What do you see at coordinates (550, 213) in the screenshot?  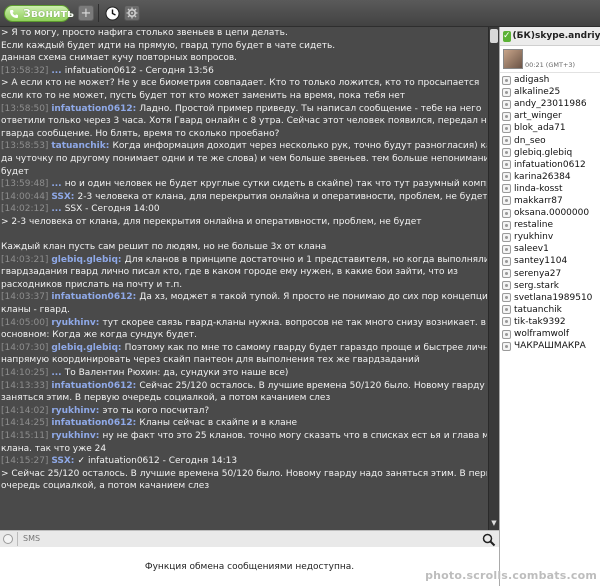 I see `contact-item: oksana.0000000` at bounding box center [550, 213].